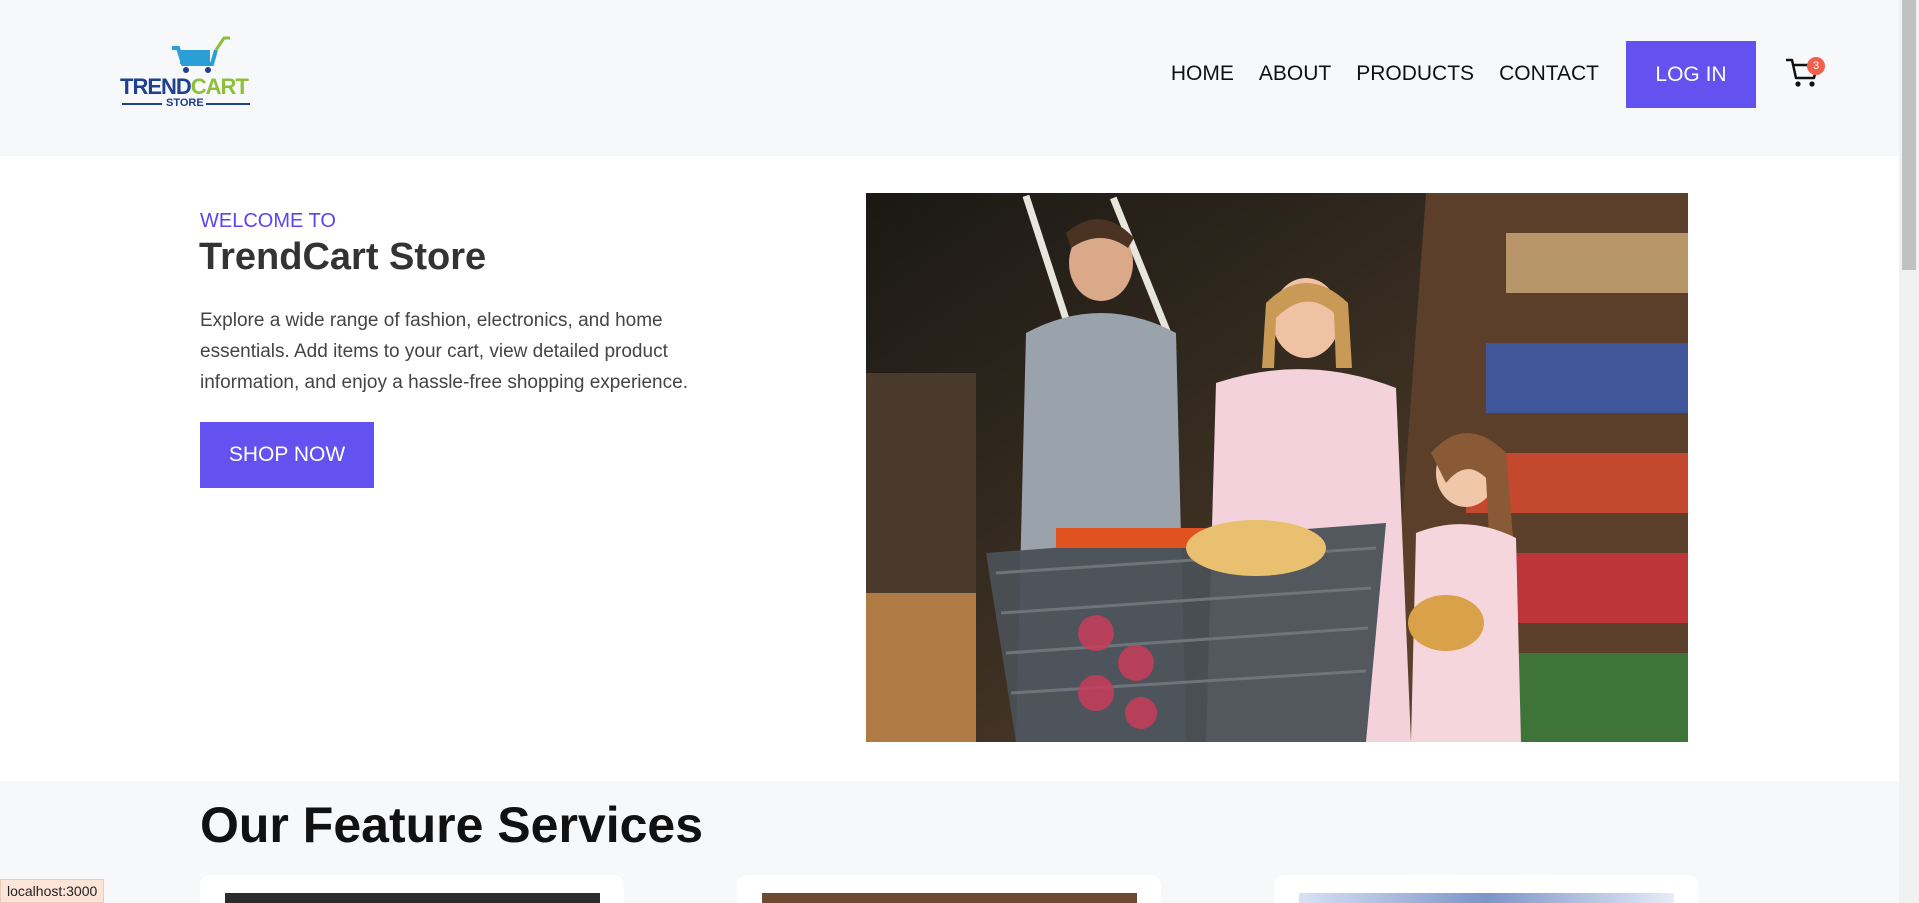 The width and height of the screenshot is (1919, 903). What do you see at coordinates (287, 455) in the screenshot?
I see `shop-now-button: SHOP NOW` at bounding box center [287, 455].